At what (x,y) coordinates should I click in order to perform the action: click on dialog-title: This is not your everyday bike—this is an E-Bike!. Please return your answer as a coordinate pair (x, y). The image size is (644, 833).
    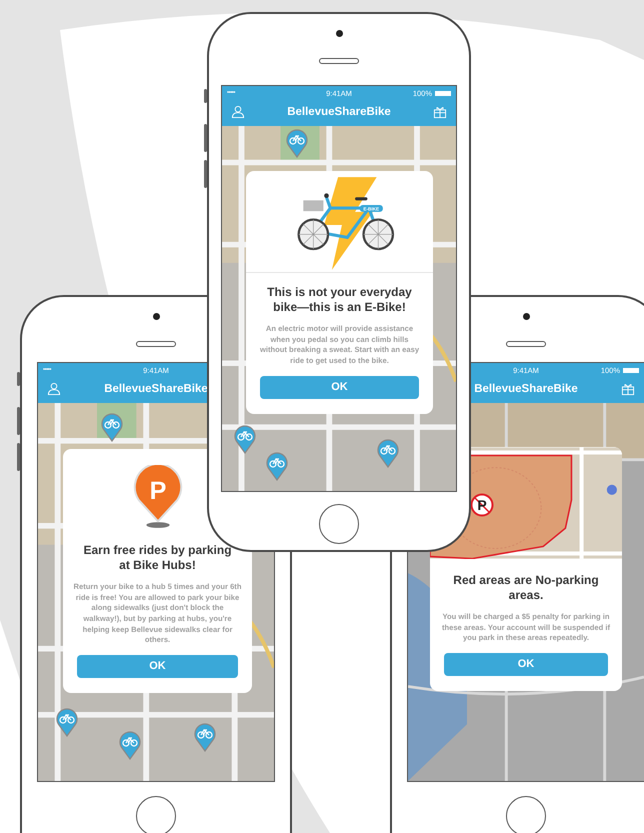
    Looking at the image, I should click on (339, 300).